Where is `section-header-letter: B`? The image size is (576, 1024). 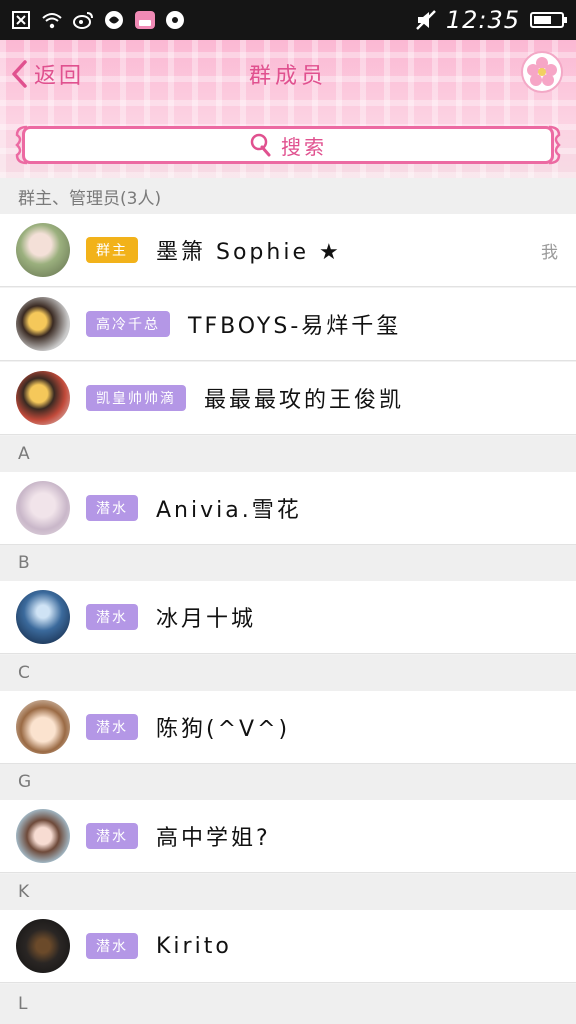
section-header-letter: B is located at coordinates (288, 563).